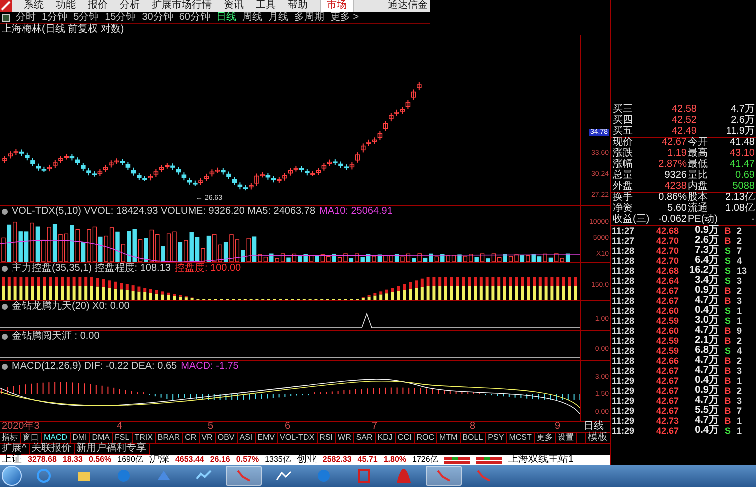 The image size is (756, 487). I want to click on indicator-legend: MACD(12,26,9) DIF: -0.22 DEA: 0.65, so click(95, 367).